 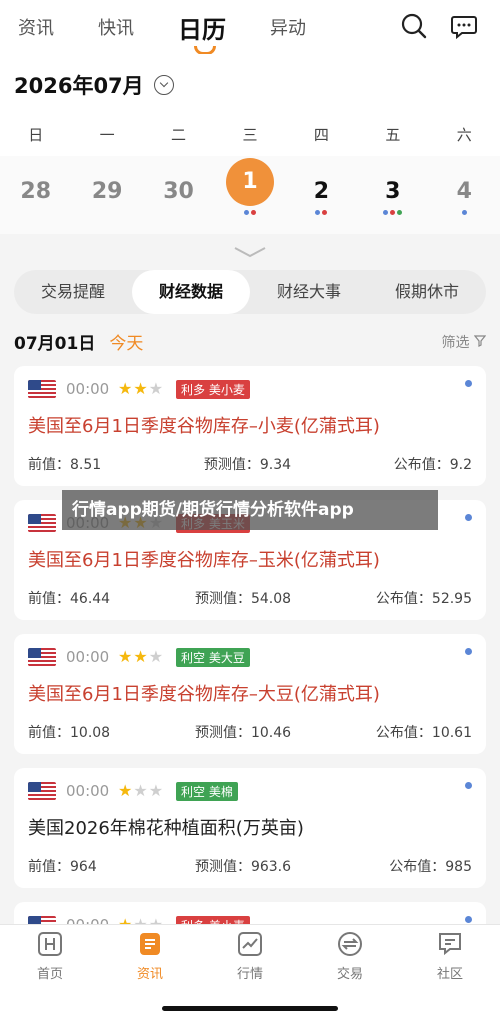 I want to click on filter-button: 筛选, so click(x=464, y=342).